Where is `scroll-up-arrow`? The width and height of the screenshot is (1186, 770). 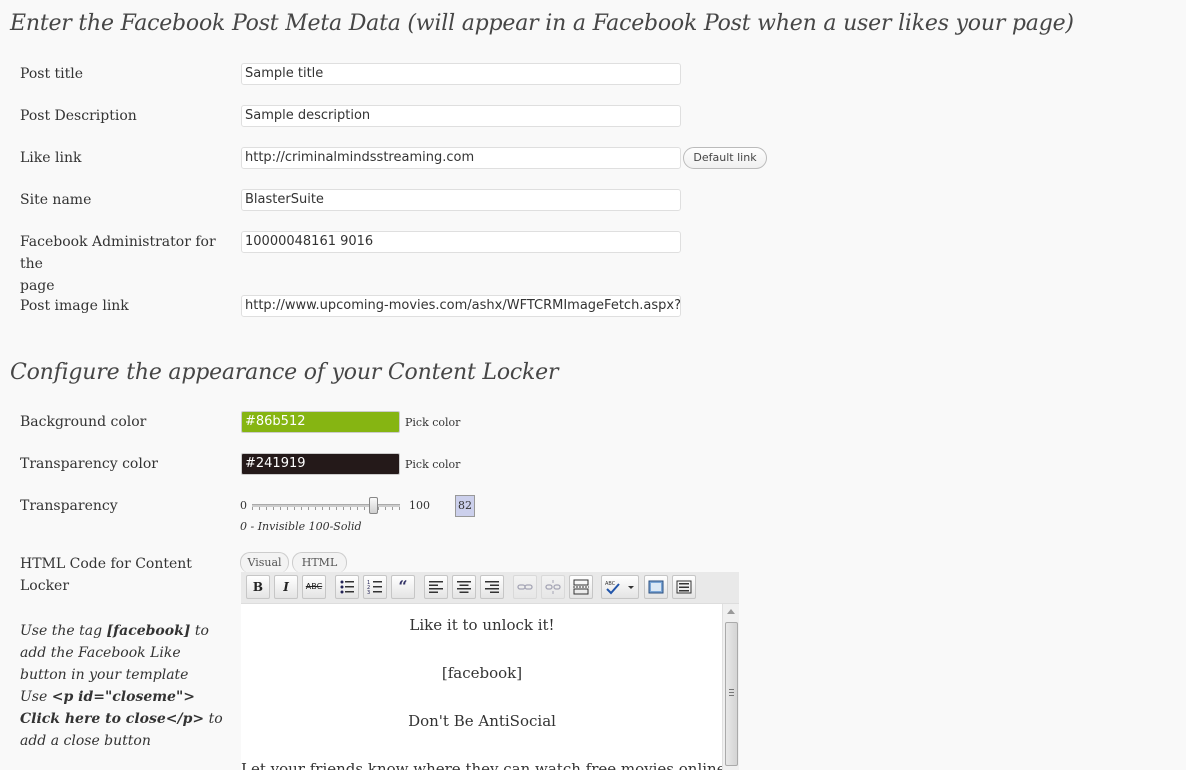
scroll-up-arrow is located at coordinates (731, 611).